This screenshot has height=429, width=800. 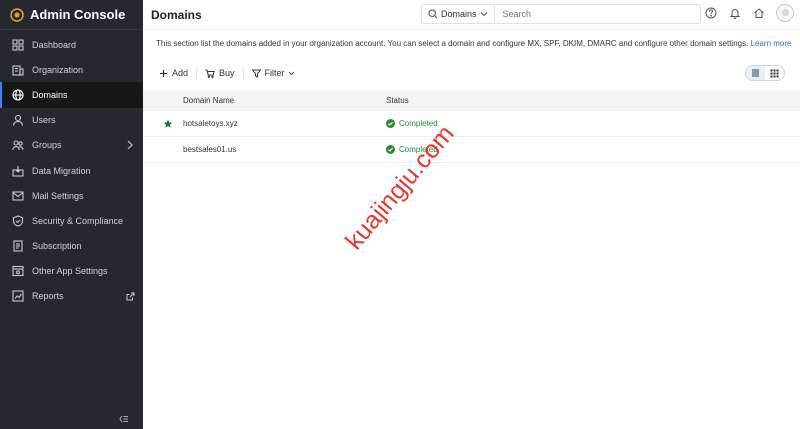 I want to click on sidebar-item-groups: Groups, so click(x=71, y=145).